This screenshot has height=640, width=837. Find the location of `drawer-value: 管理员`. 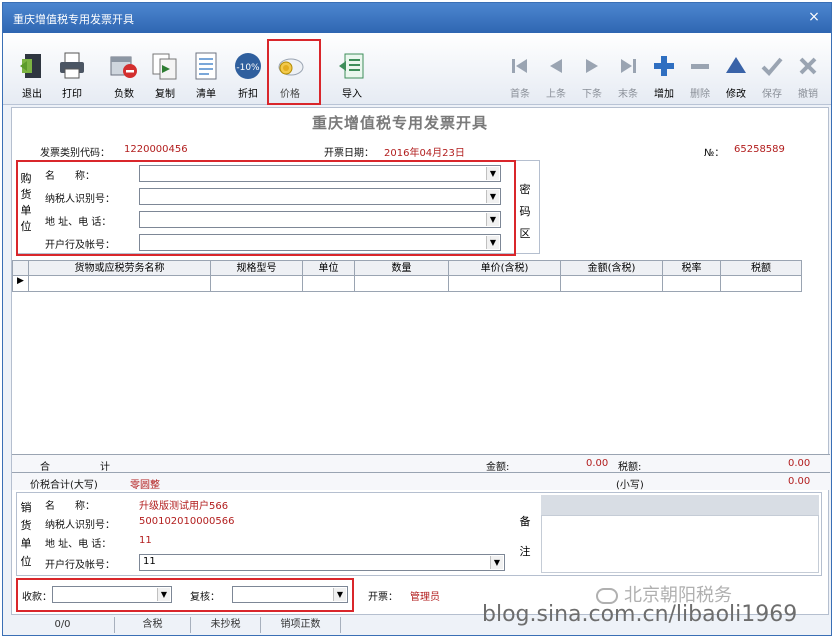

drawer-value: 管理员 is located at coordinates (425, 597).